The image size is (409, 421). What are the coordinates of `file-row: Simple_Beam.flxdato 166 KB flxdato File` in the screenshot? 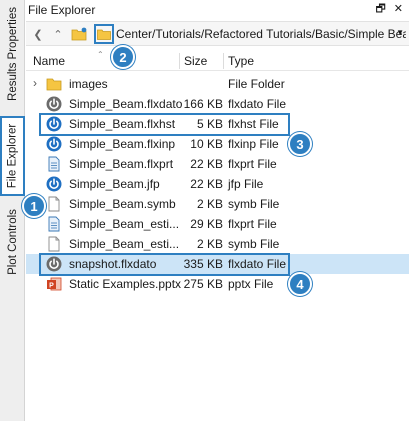 It's located at (217, 104).